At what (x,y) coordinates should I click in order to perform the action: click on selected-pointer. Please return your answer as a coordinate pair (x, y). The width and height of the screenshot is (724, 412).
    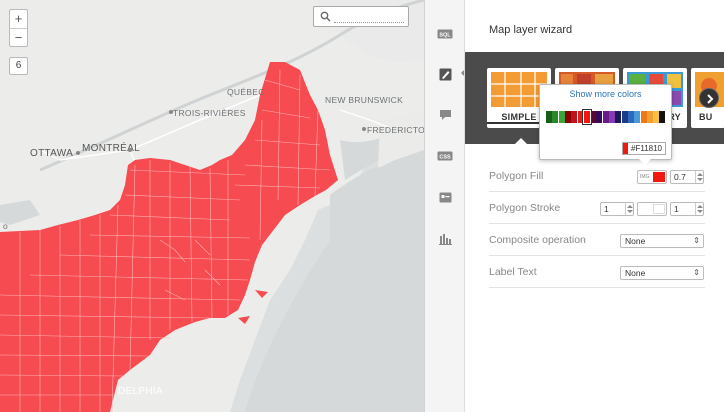
    Looking at the image, I should click on (521, 141).